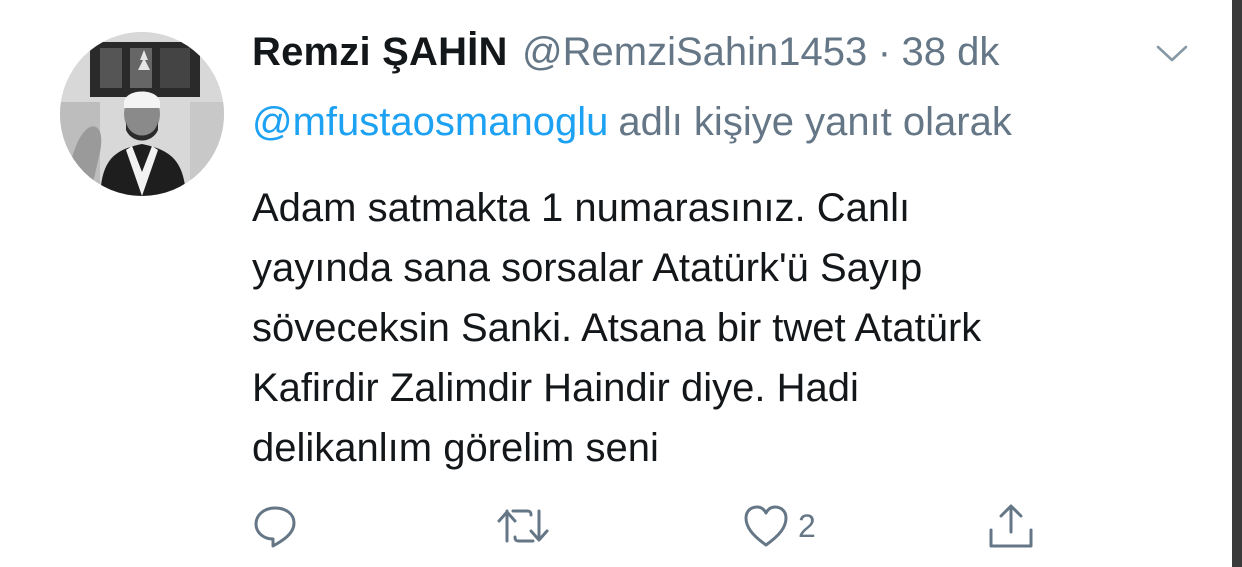 The height and width of the screenshot is (567, 1242). Describe the element at coordinates (430, 122) in the screenshot. I see `reply-mention-link: @mfustaosmanoglu` at that location.